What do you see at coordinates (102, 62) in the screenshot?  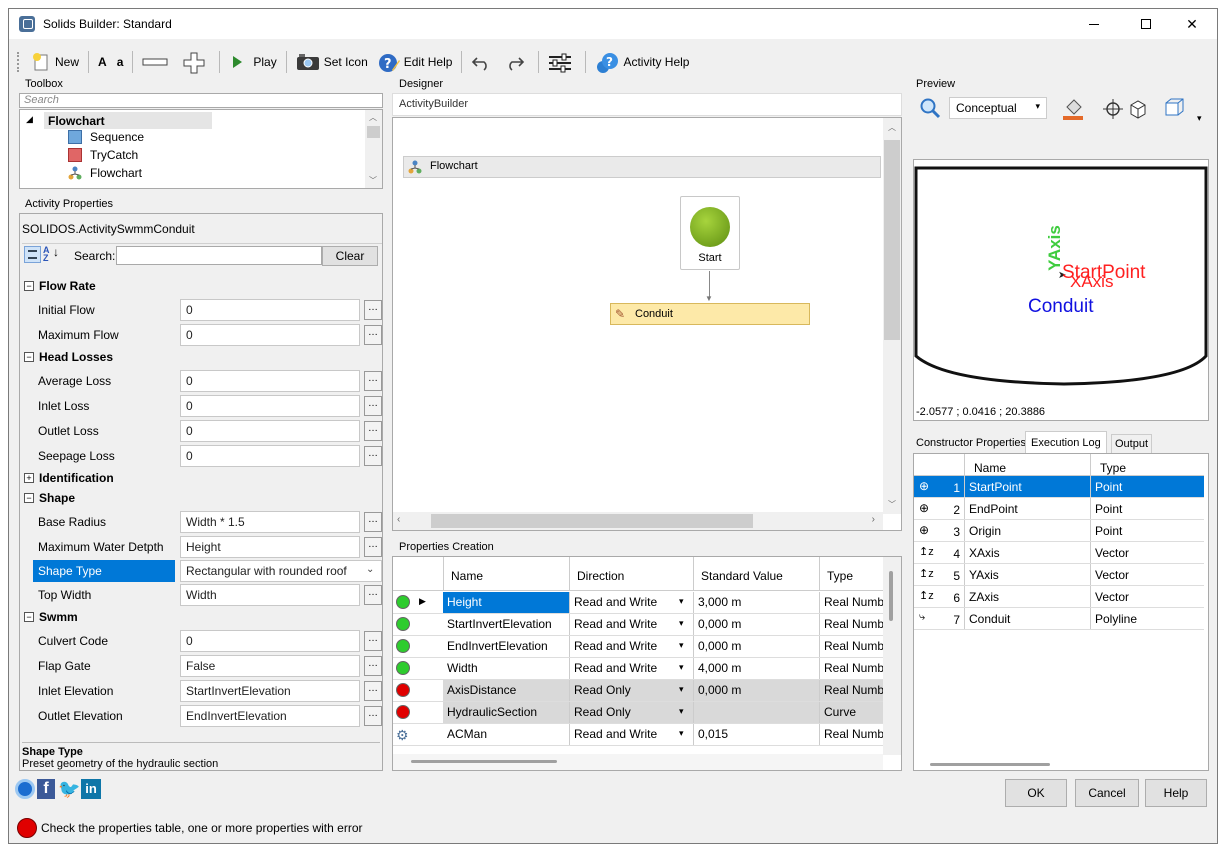 I see `font-upper-button: A` at bounding box center [102, 62].